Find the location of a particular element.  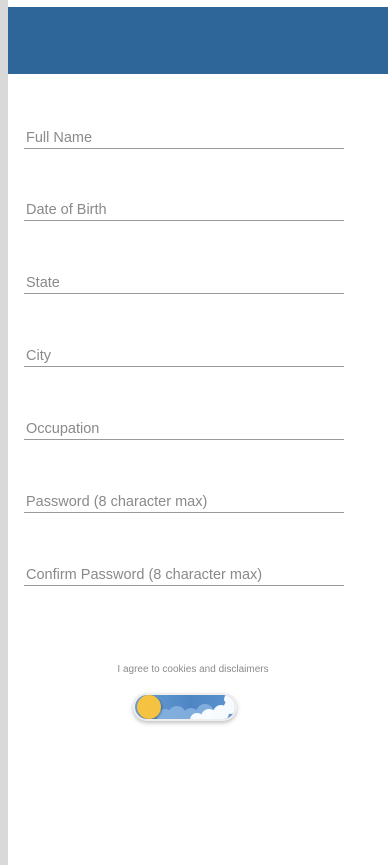

state-field is located at coordinates (186, 281).